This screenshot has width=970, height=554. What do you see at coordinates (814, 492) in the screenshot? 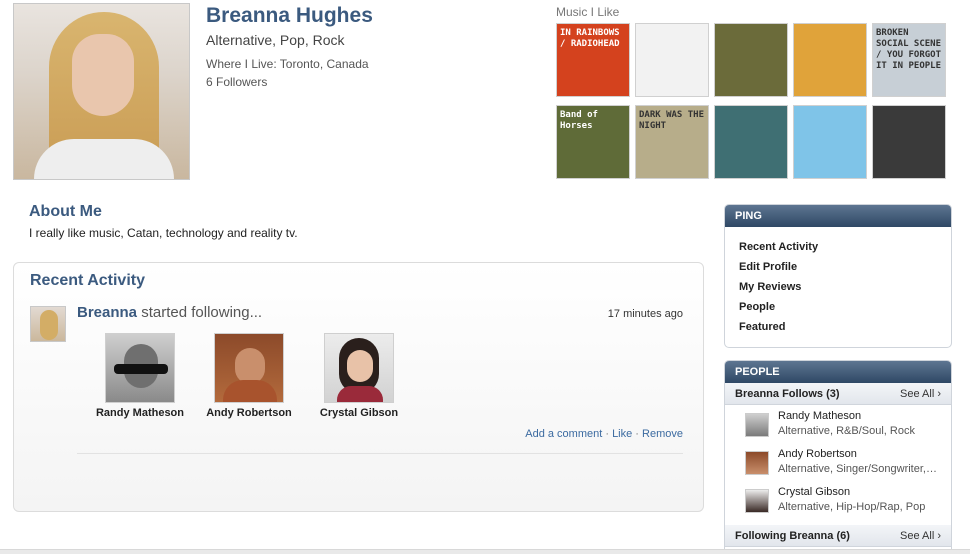
I see `person-name: Crystal Gibson` at bounding box center [814, 492].